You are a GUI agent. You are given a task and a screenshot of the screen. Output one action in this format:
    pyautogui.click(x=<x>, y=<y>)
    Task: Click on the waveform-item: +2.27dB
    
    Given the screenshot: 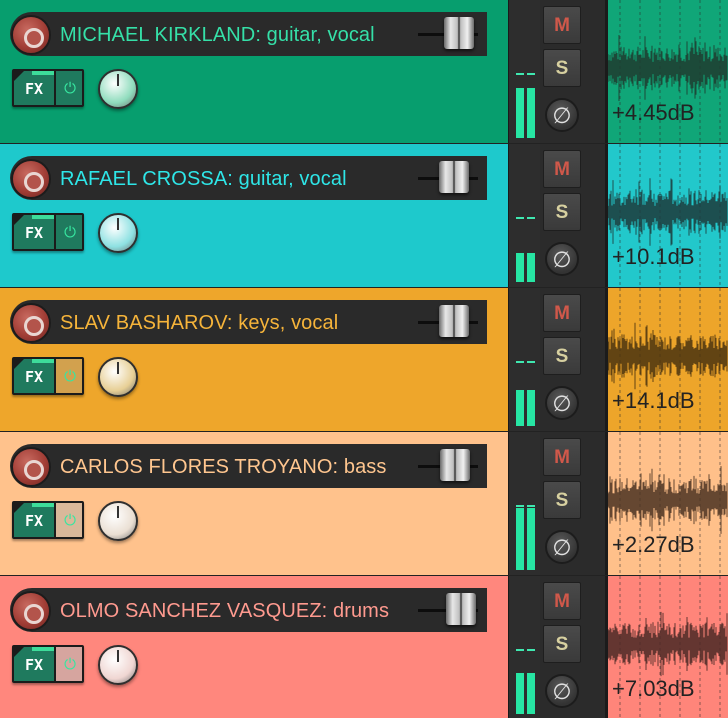 What is the action you would take?
    pyautogui.click(x=668, y=503)
    